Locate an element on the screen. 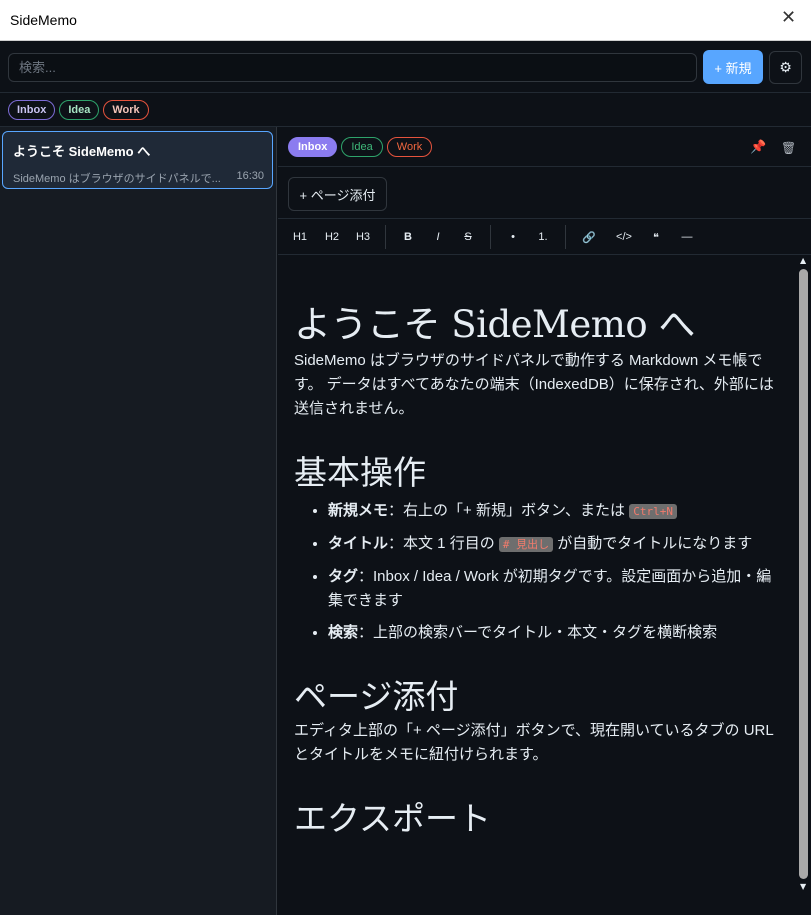 Image resolution: width=811 pixels, height=915 pixels. list-item: タイトル：本文 1 行目の # 見出し が自動でタイトルになります is located at coordinates (554, 544).